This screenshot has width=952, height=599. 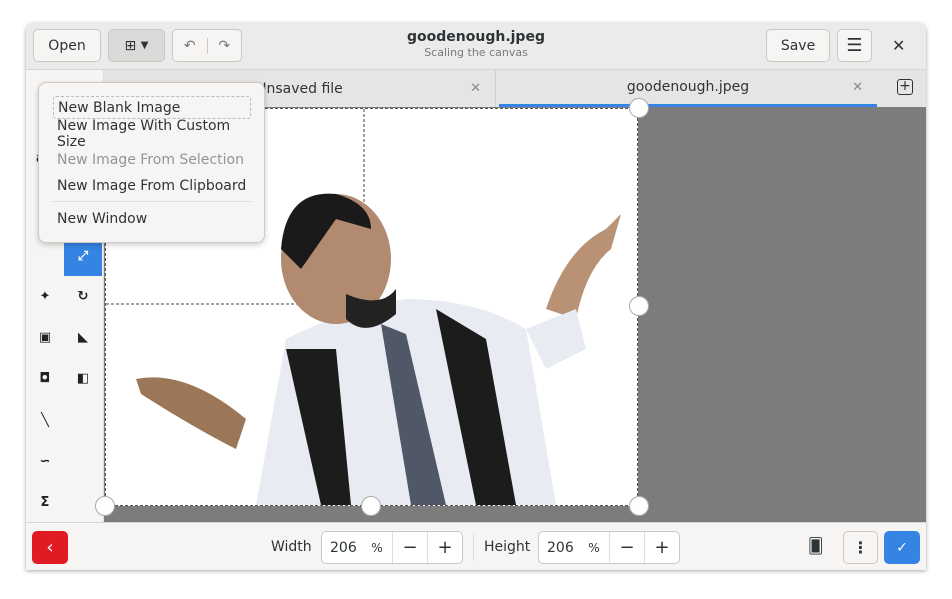 What do you see at coordinates (444, 547) in the screenshot?
I see `width-increment-button: +` at bounding box center [444, 547].